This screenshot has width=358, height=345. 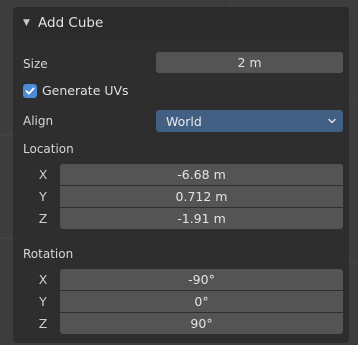 What do you see at coordinates (43, 218) in the screenshot?
I see `location-z-label: Z` at bounding box center [43, 218].